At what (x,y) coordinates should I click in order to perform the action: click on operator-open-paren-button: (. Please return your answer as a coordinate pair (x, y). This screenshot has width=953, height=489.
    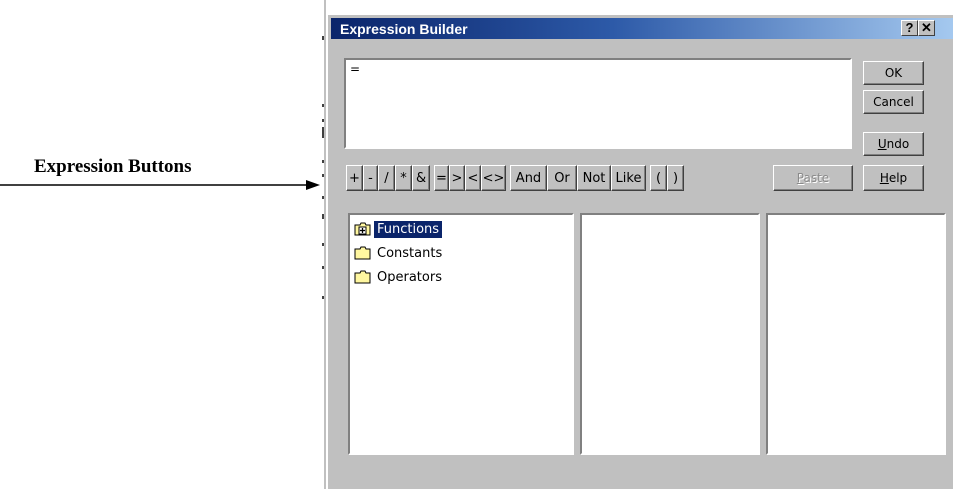
    Looking at the image, I should click on (658, 178).